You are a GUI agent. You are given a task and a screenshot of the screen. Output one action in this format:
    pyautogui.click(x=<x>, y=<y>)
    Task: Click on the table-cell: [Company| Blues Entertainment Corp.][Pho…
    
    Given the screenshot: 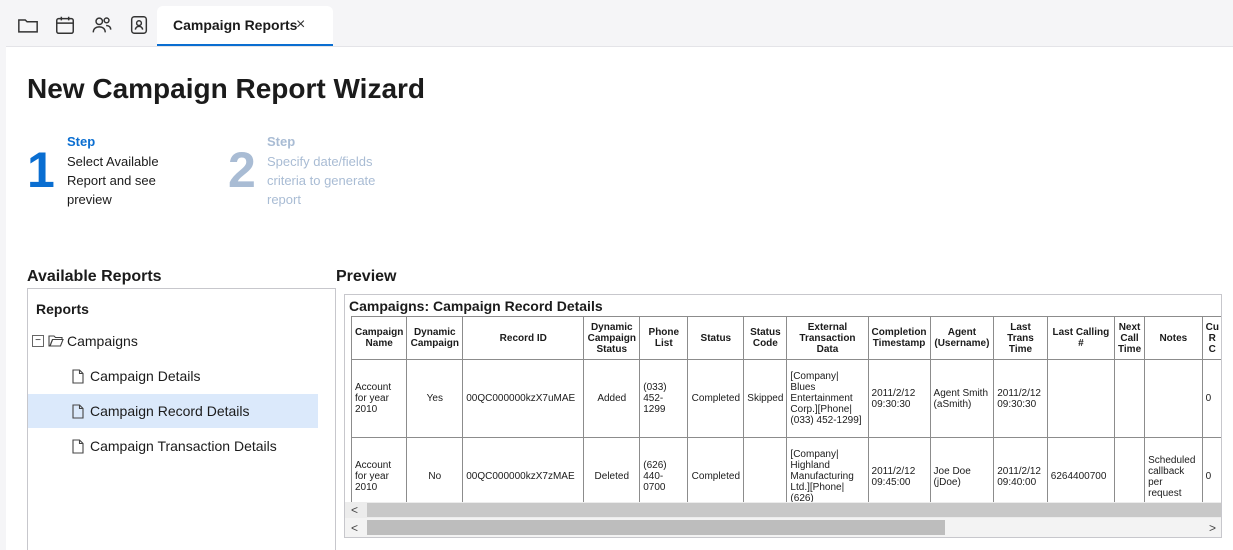 What is the action you would take?
    pyautogui.click(x=827, y=398)
    